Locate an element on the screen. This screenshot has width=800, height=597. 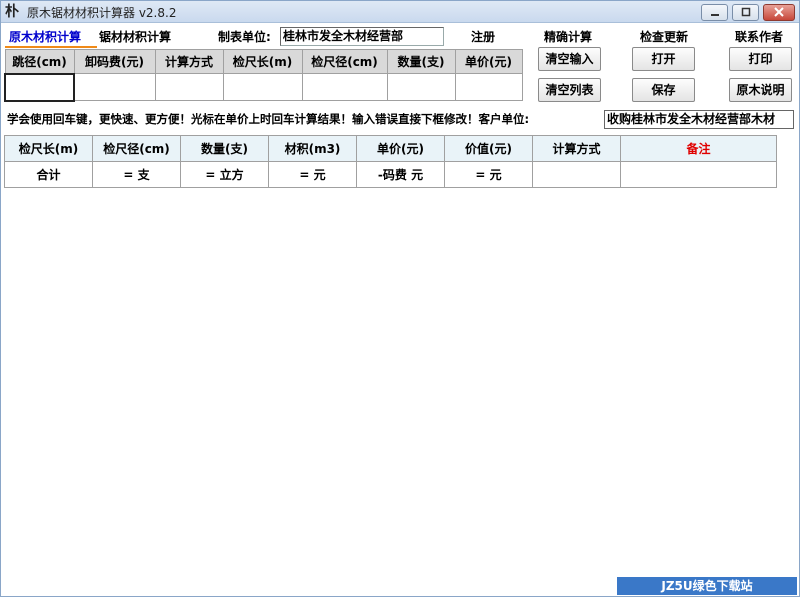
app-icon: 朴 is located at coordinates (12, 12).